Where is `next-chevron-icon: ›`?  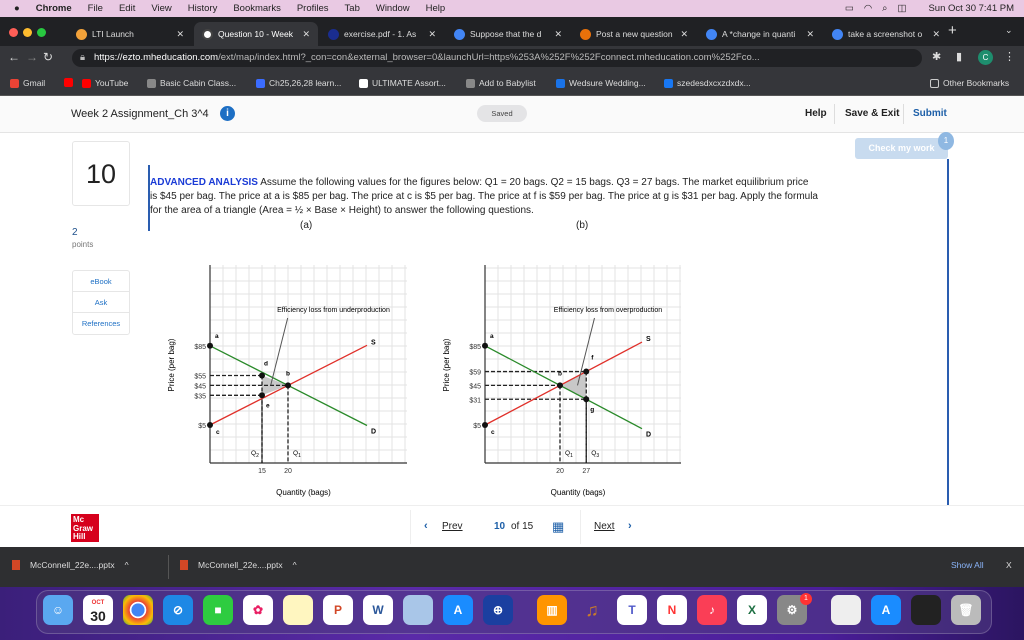 next-chevron-icon: › is located at coordinates (630, 526).